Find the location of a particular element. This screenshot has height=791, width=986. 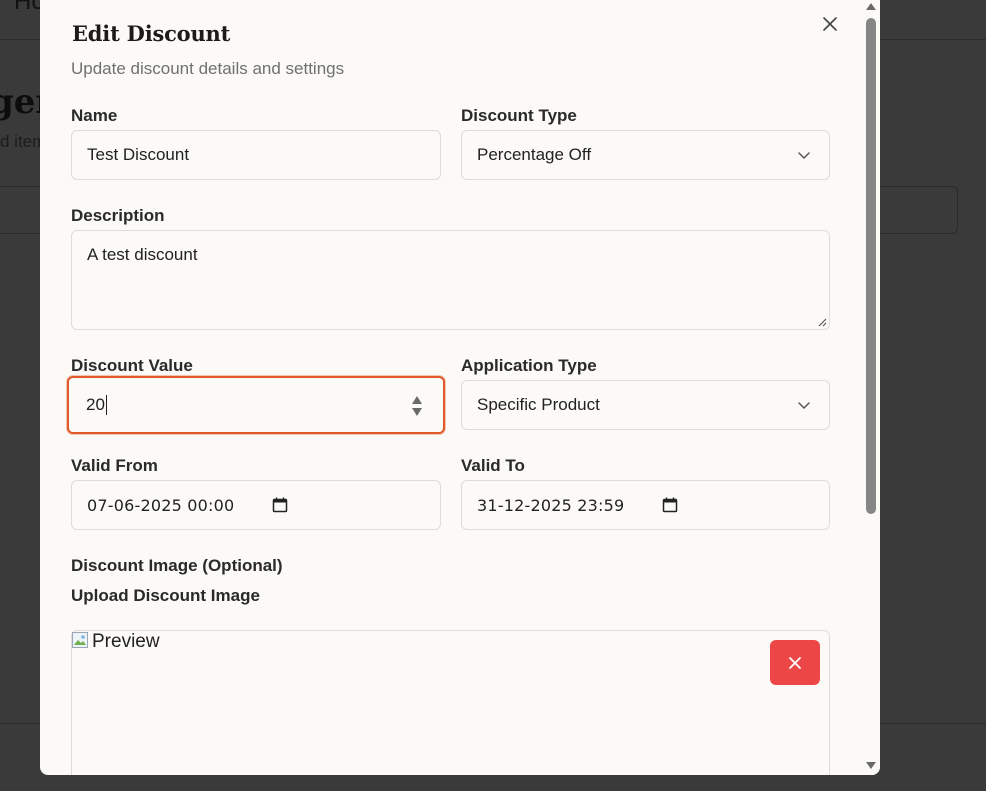

valid-to-value: 31-12-2025 23:59 is located at coordinates (551, 505).